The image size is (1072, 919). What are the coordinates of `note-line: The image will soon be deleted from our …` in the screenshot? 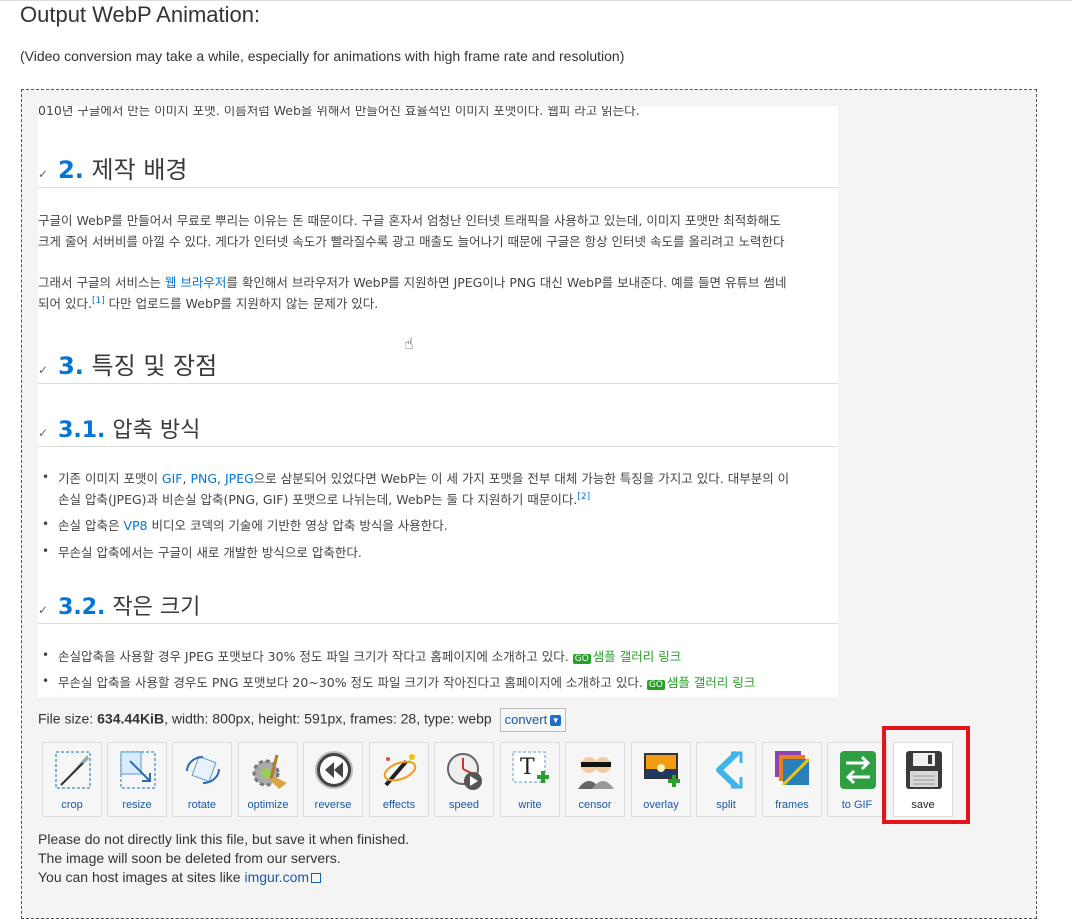 It's located at (189, 858).